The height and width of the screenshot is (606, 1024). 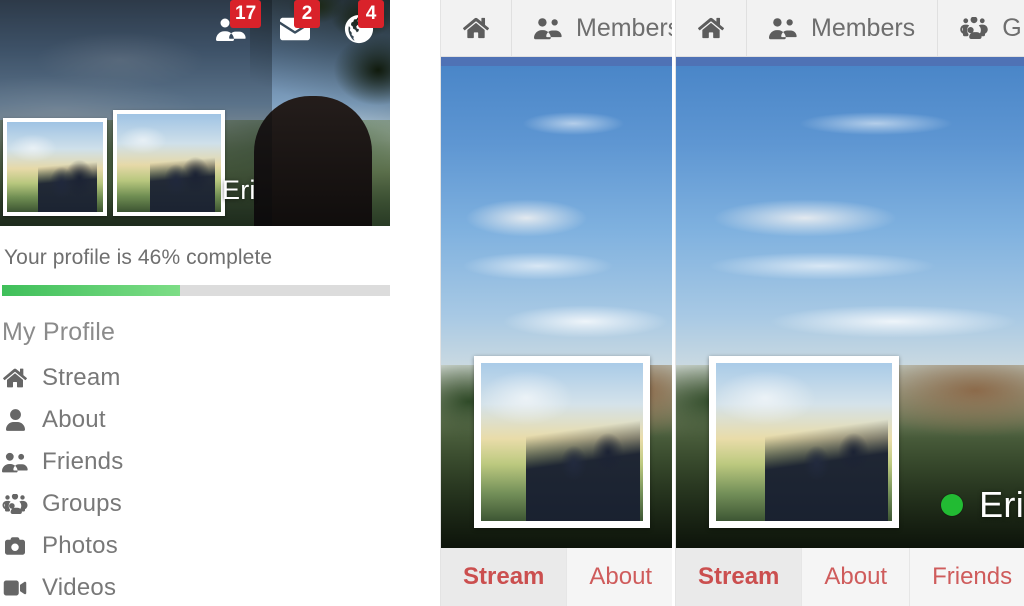 I want to click on middle-tabs: Stream About, so click(x=556, y=577).